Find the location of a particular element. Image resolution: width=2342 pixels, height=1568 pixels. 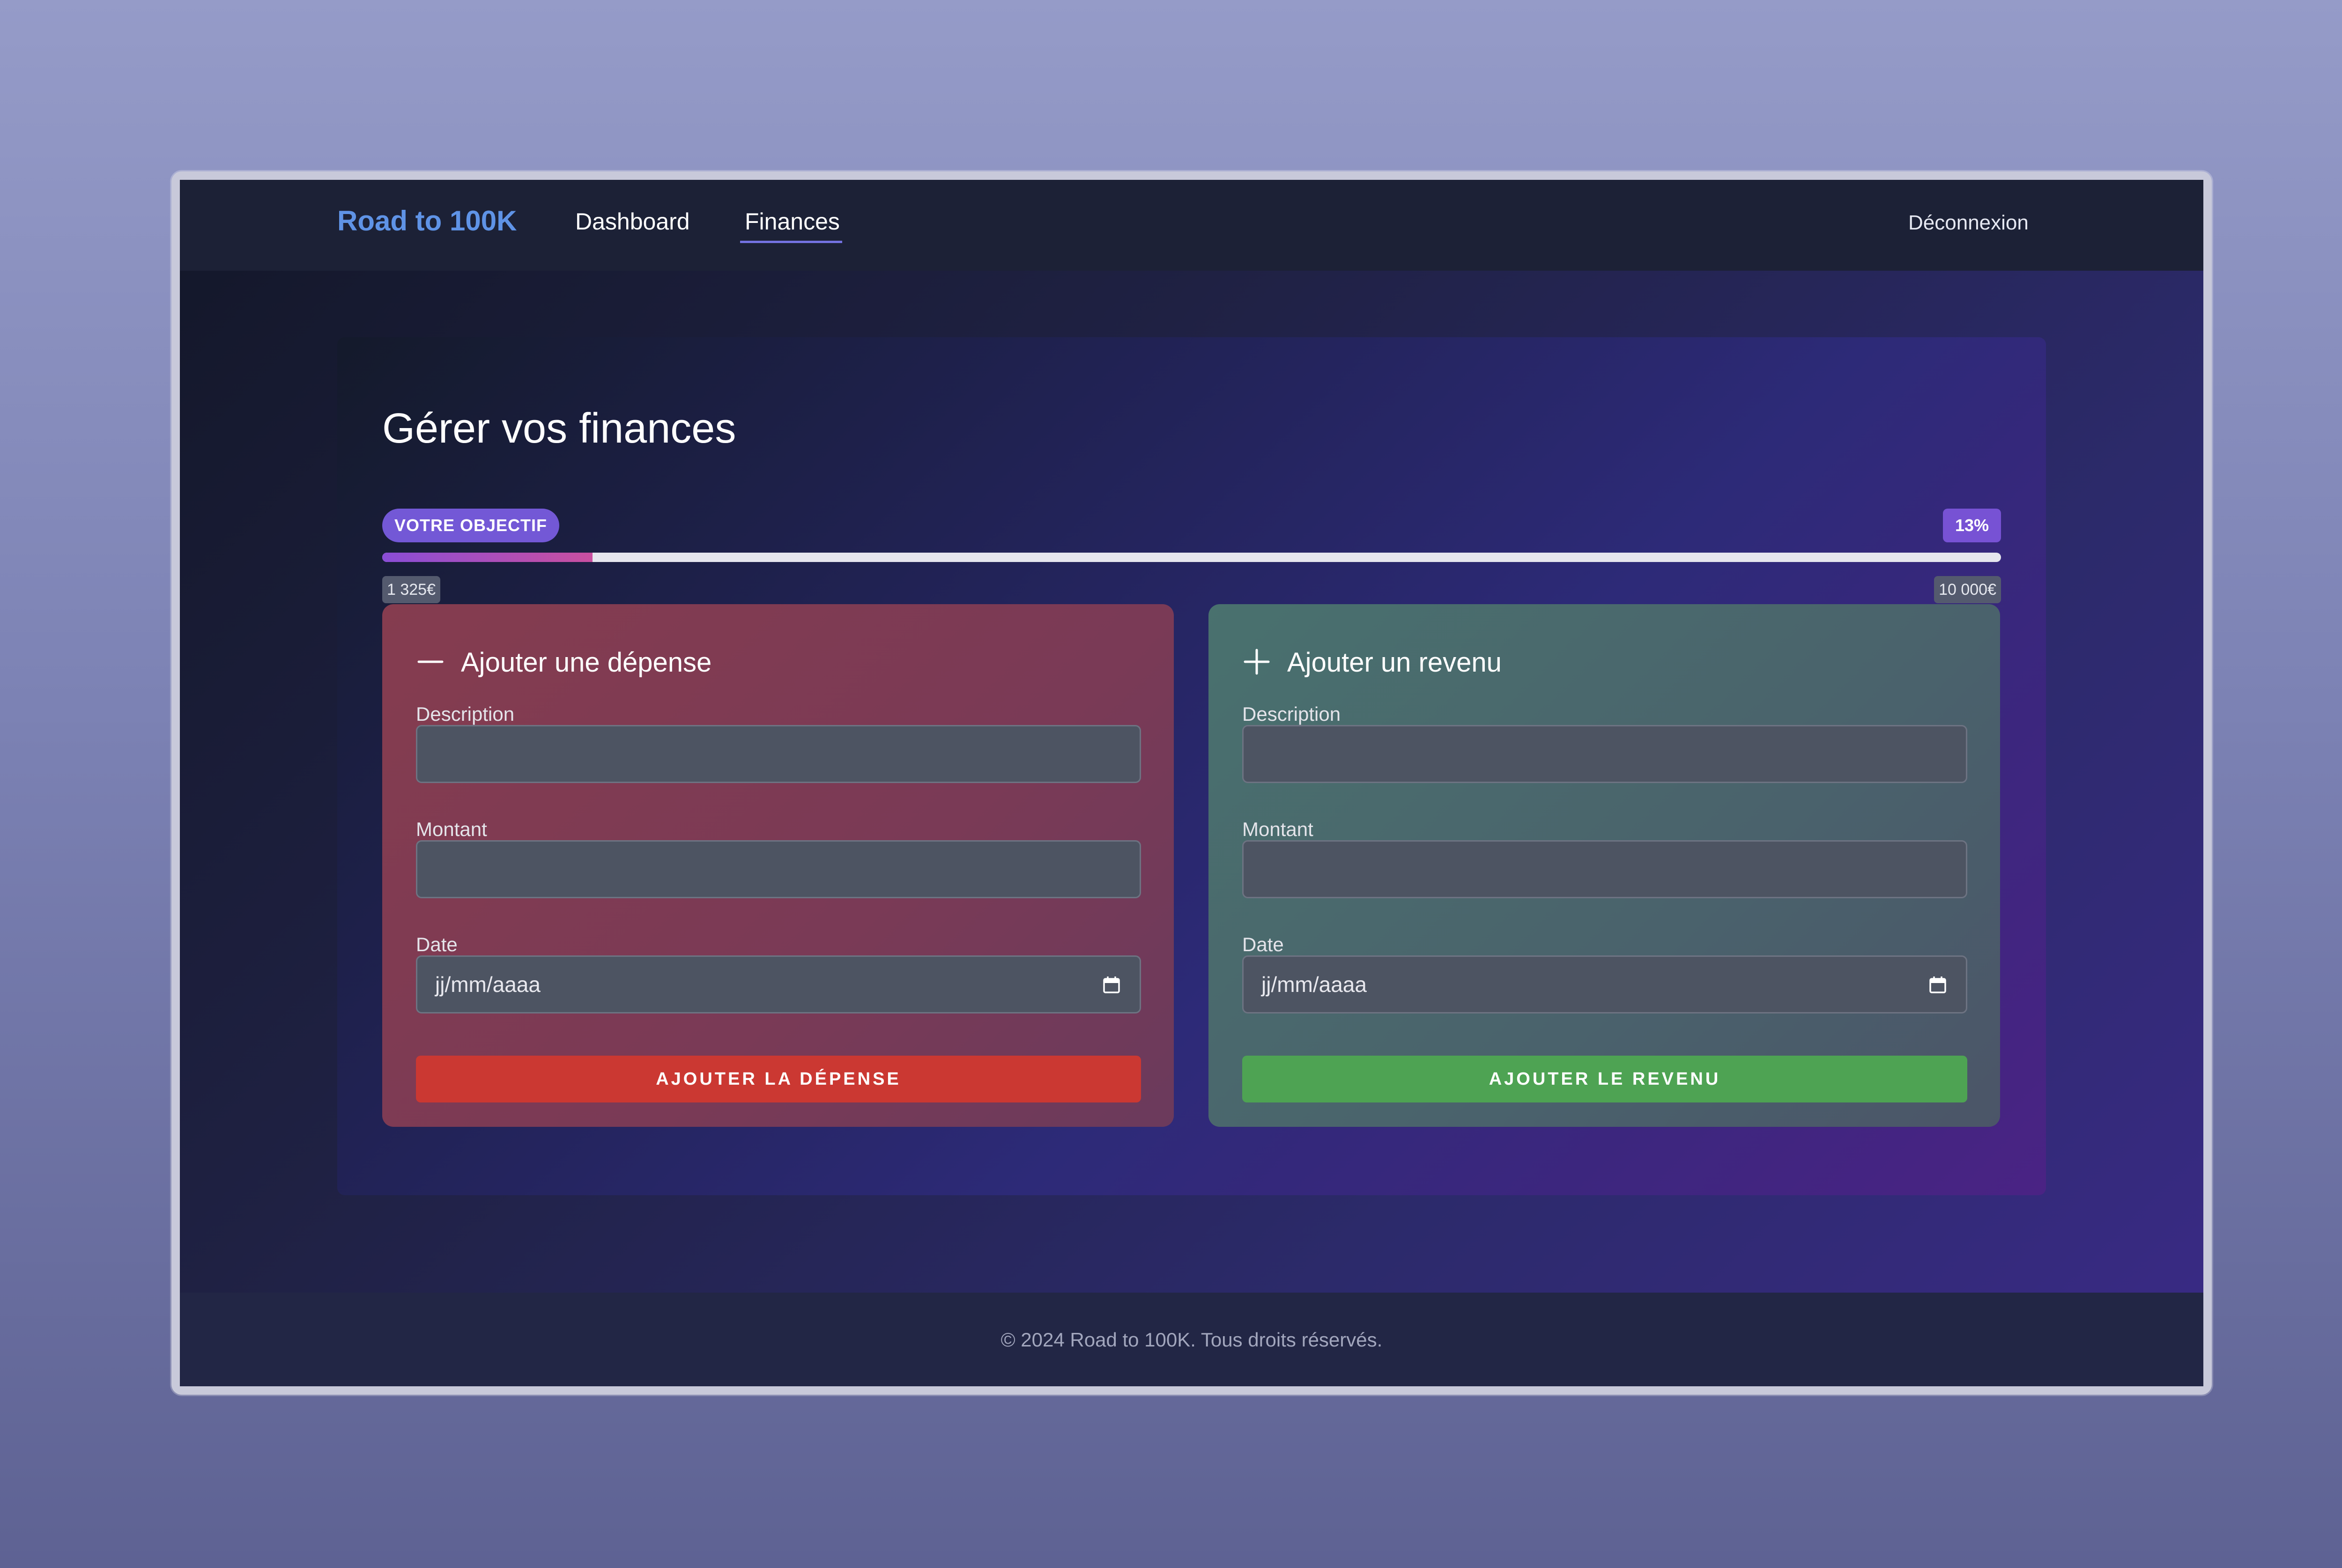

brand-logo: Road to 100K is located at coordinates (427, 221).